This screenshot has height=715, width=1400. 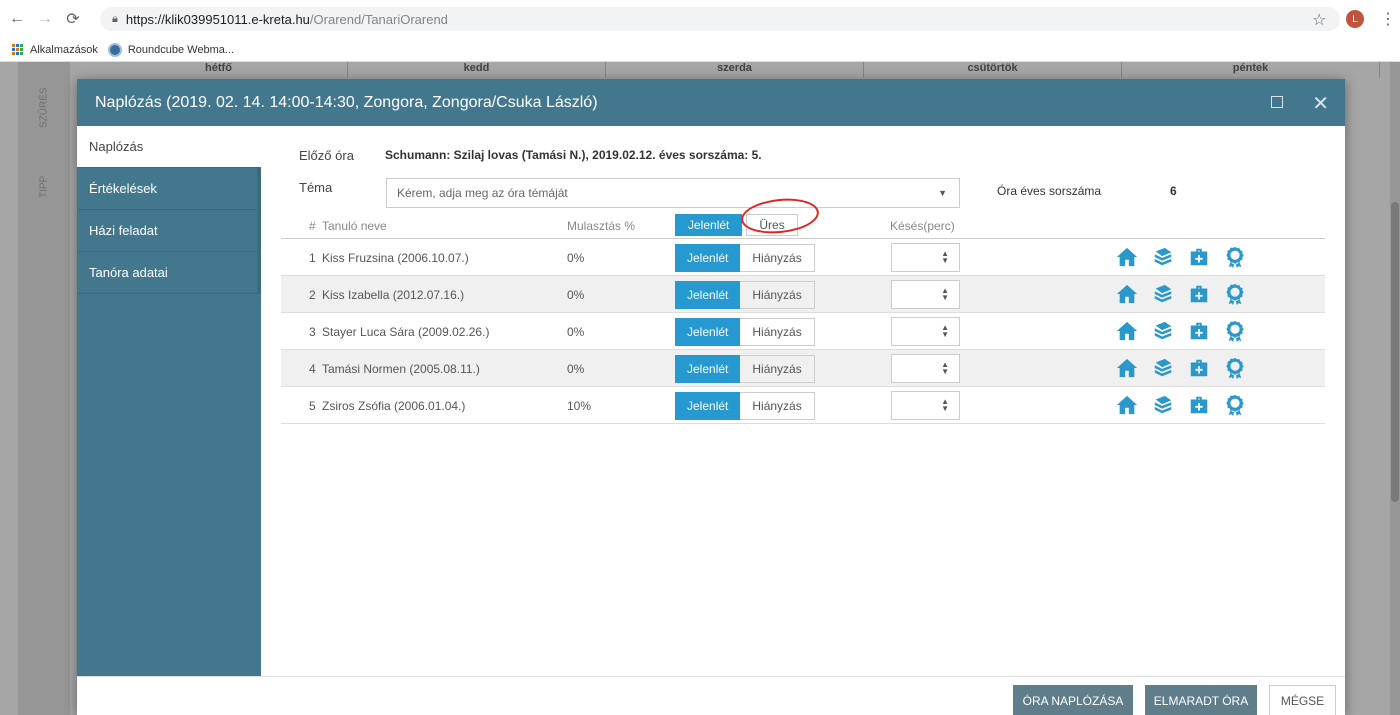 I want to click on row-number: 2, so click(x=312, y=295).